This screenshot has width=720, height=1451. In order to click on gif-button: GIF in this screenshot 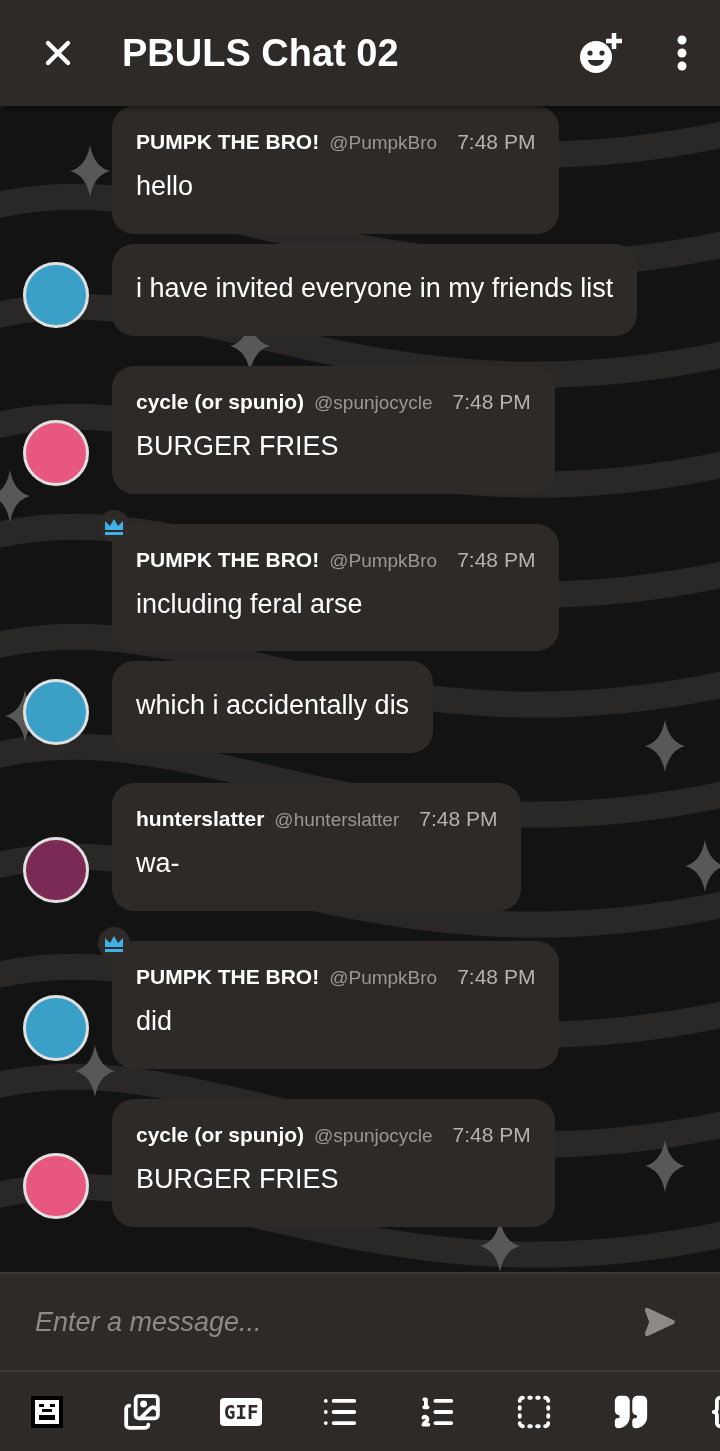, I will do `click(241, 1411)`.